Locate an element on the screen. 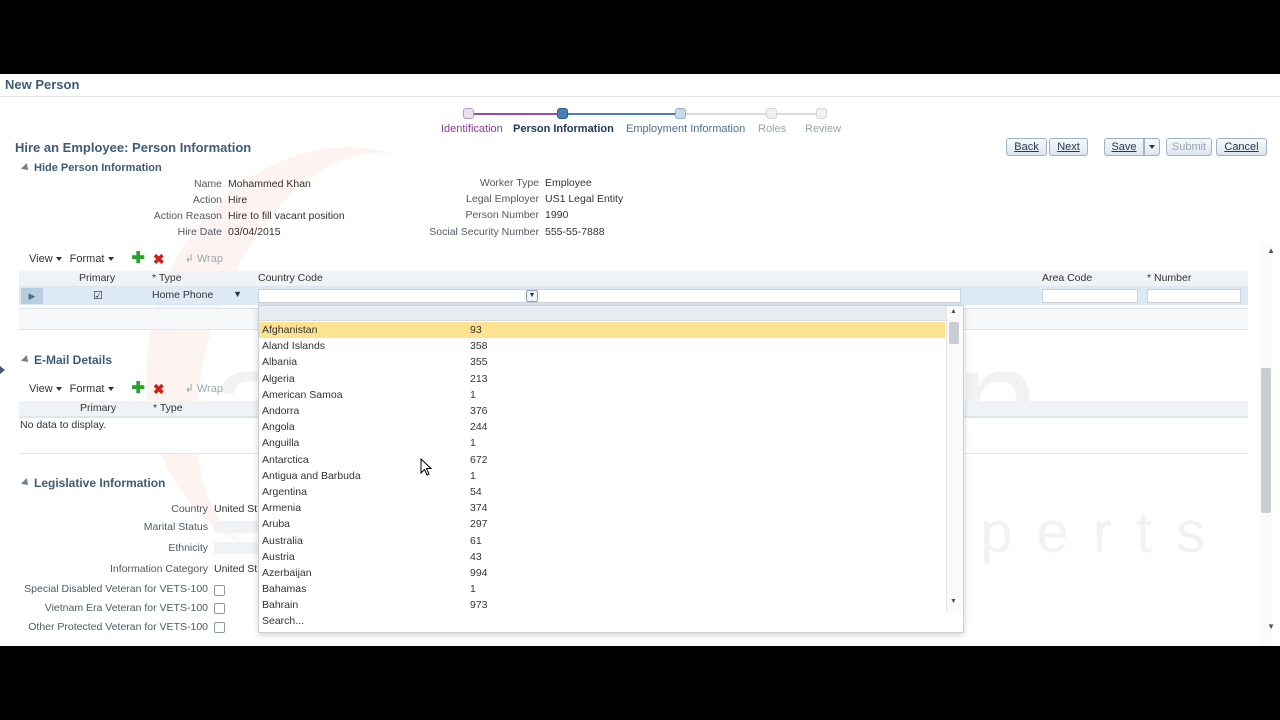 The width and height of the screenshot is (1280, 720). legislative-row-marital-status: Marital Status is located at coordinates (159, 527).